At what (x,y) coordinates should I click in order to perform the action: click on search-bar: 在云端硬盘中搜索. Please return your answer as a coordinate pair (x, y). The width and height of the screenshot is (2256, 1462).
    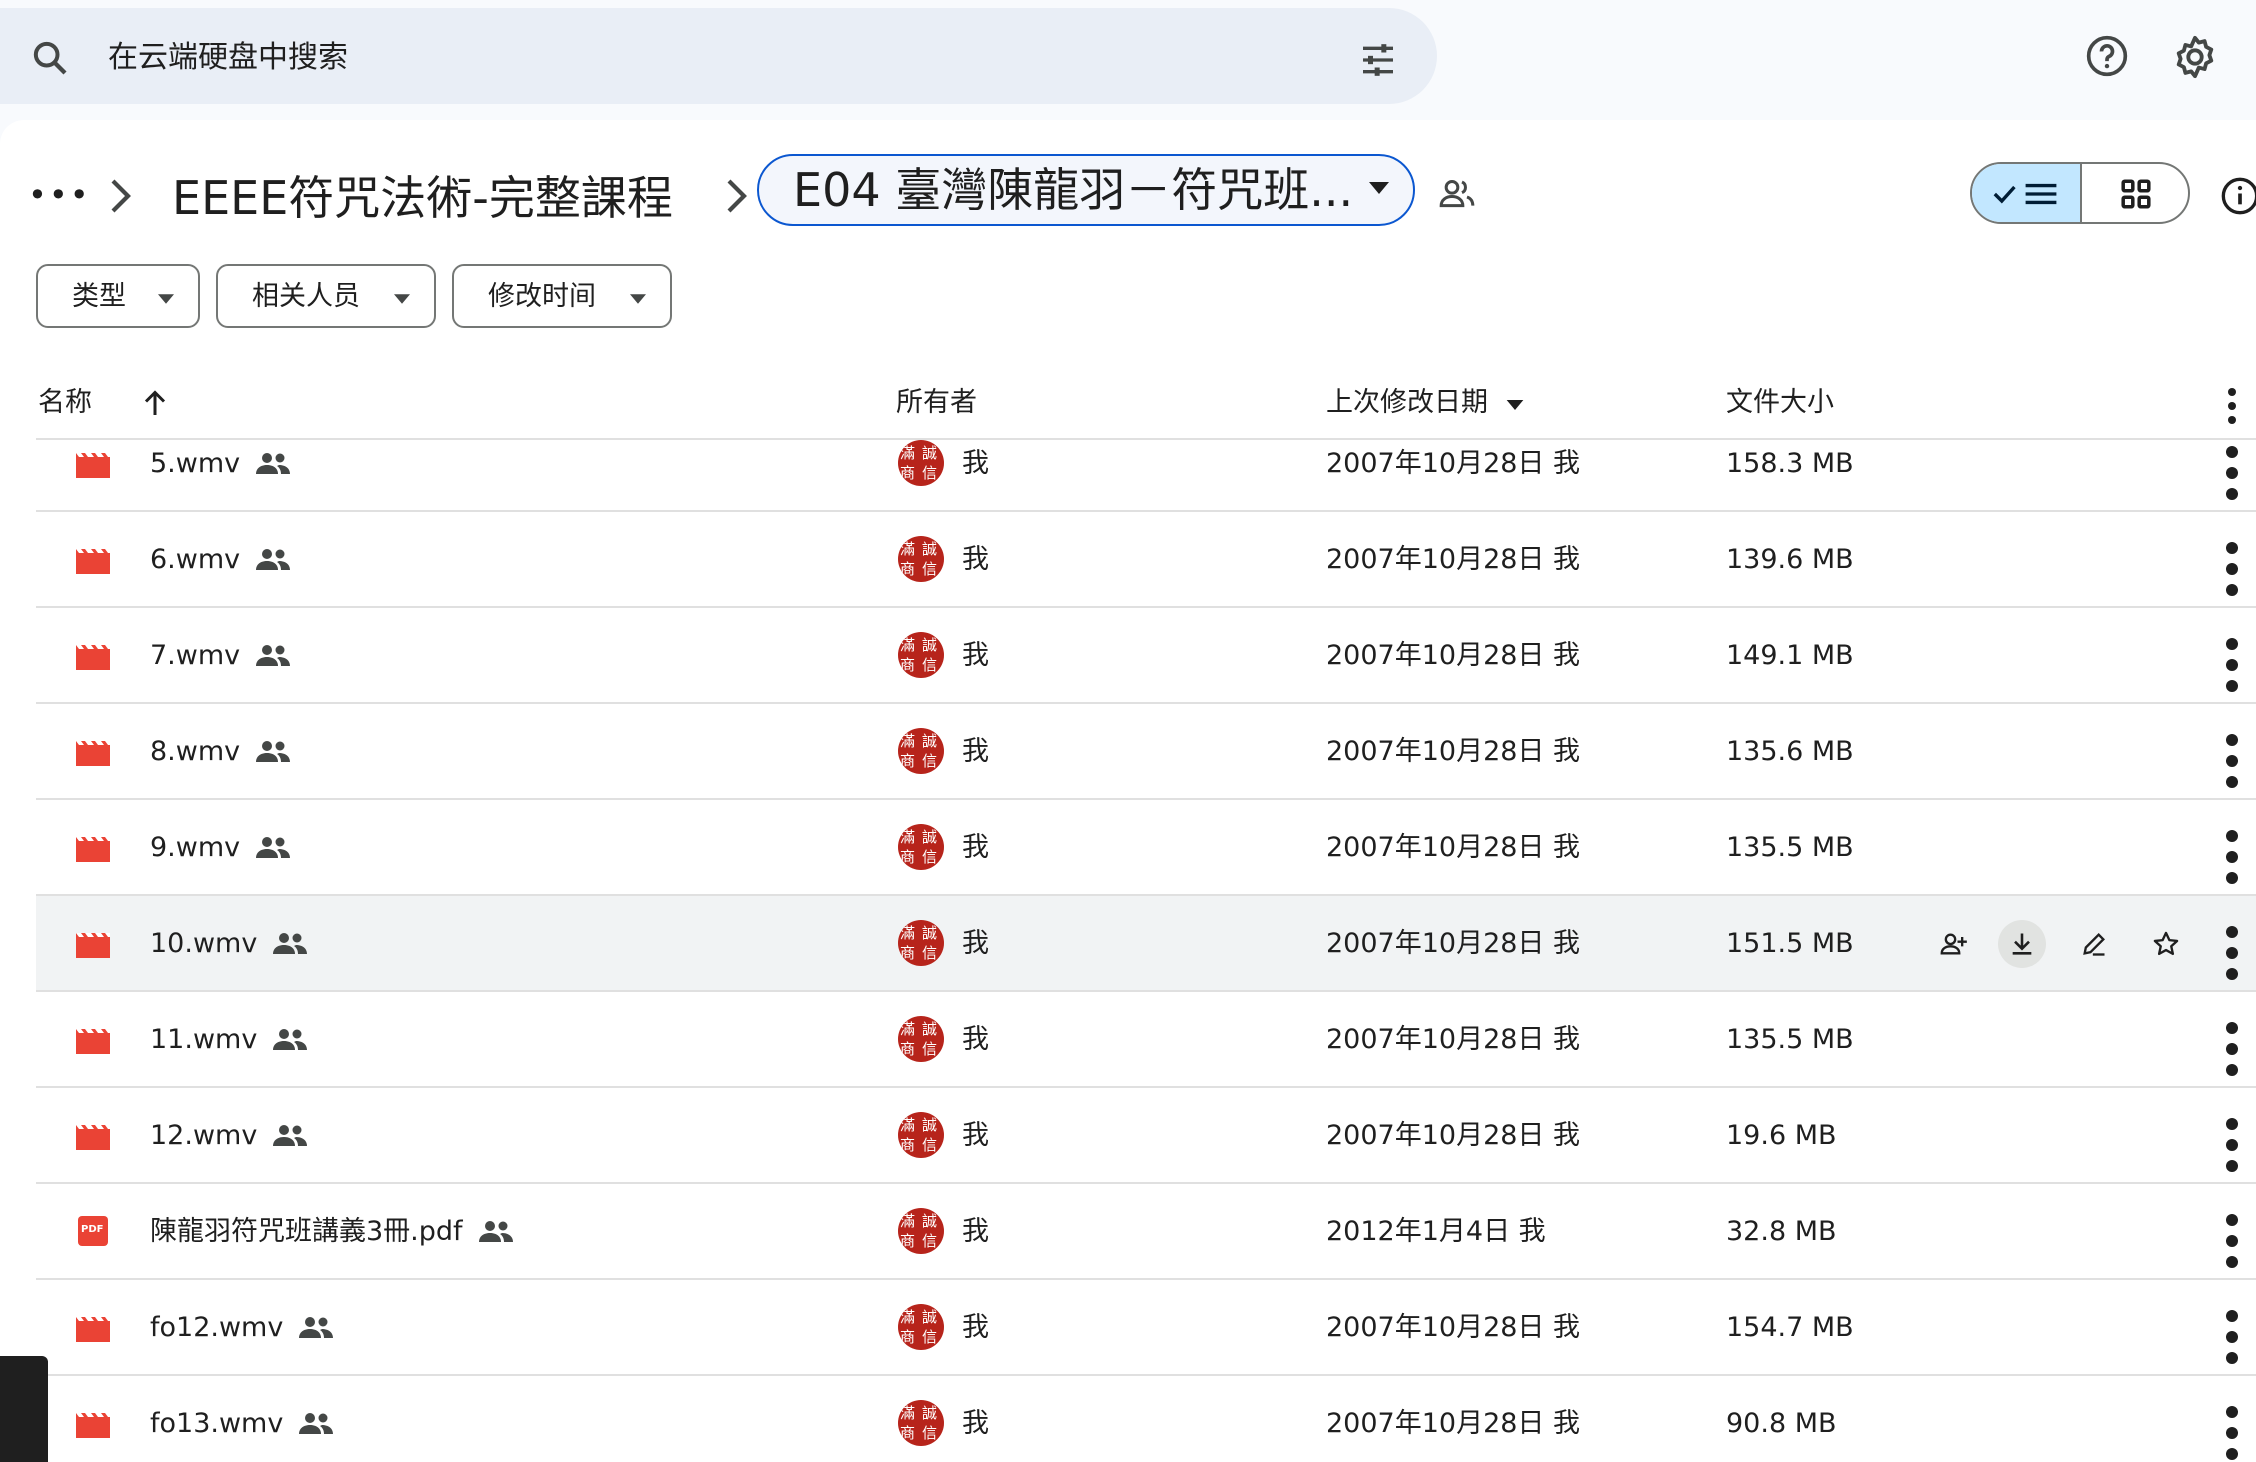
    Looking at the image, I should click on (718, 56).